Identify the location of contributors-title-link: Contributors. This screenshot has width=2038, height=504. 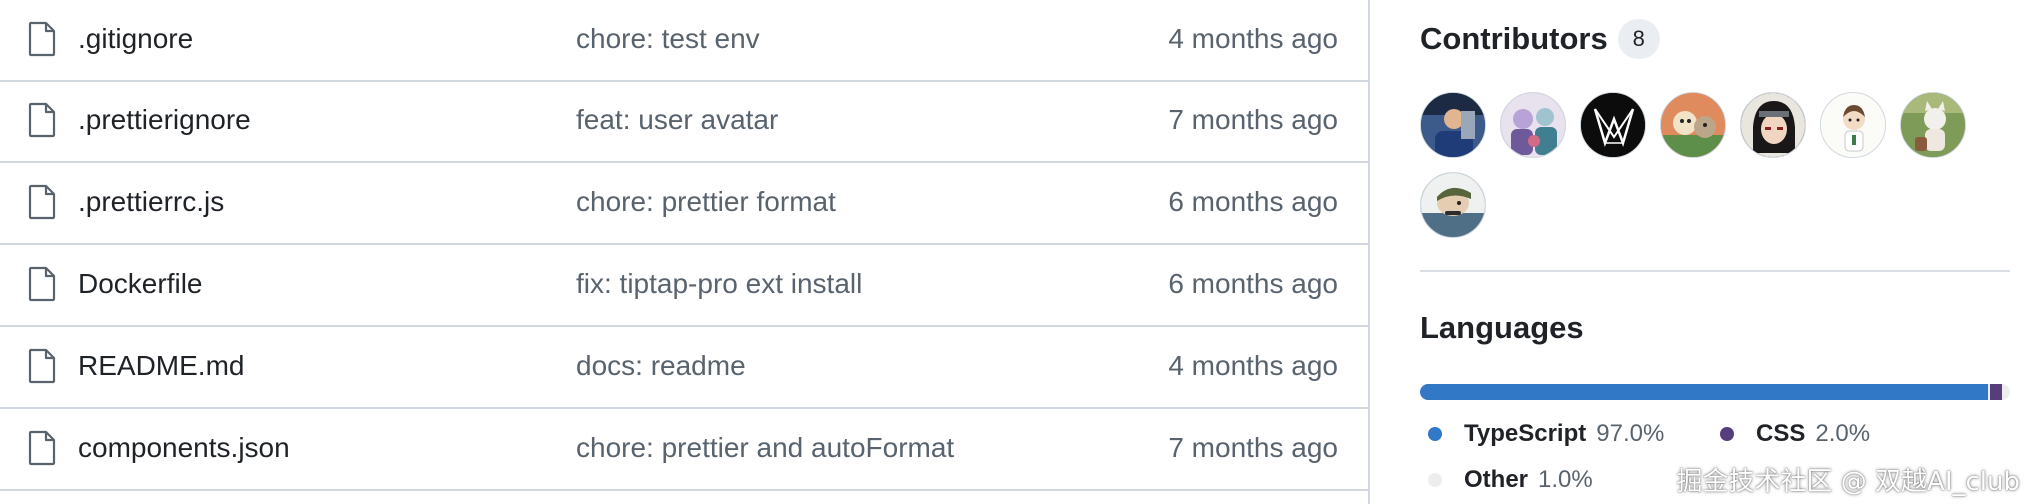
(1514, 39).